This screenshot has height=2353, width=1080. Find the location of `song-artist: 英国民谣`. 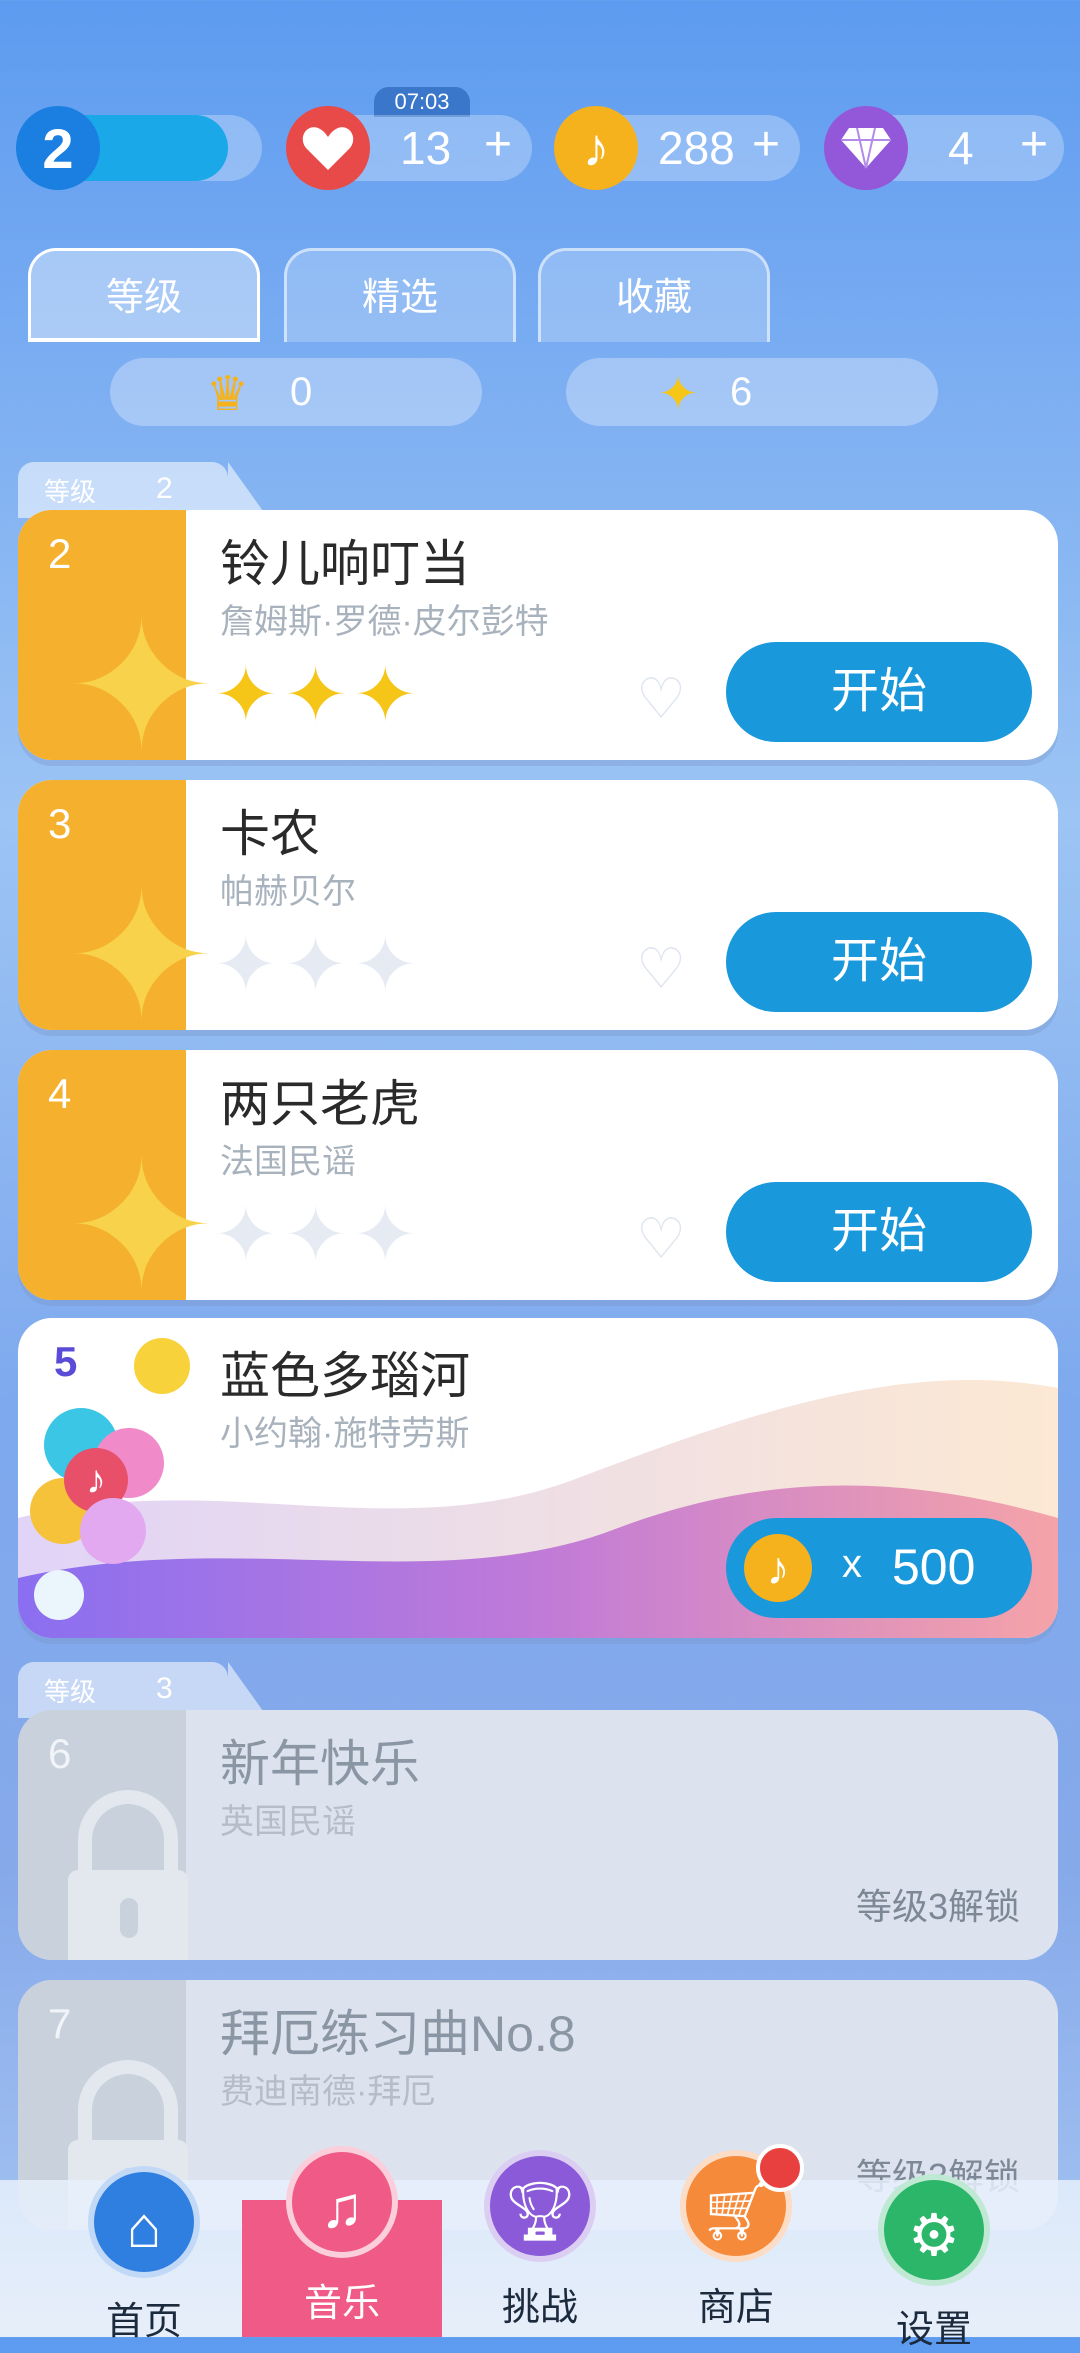

song-artist: 英国民谣 is located at coordinates (288, 1822).